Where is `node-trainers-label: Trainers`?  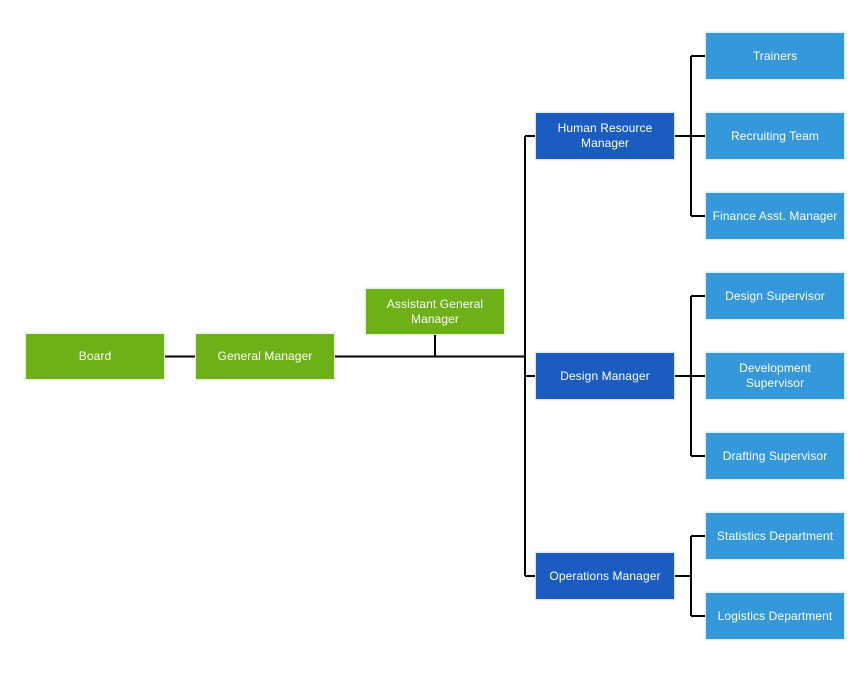 node-trainers-label: Trainers is located at coordinates (775, 55).